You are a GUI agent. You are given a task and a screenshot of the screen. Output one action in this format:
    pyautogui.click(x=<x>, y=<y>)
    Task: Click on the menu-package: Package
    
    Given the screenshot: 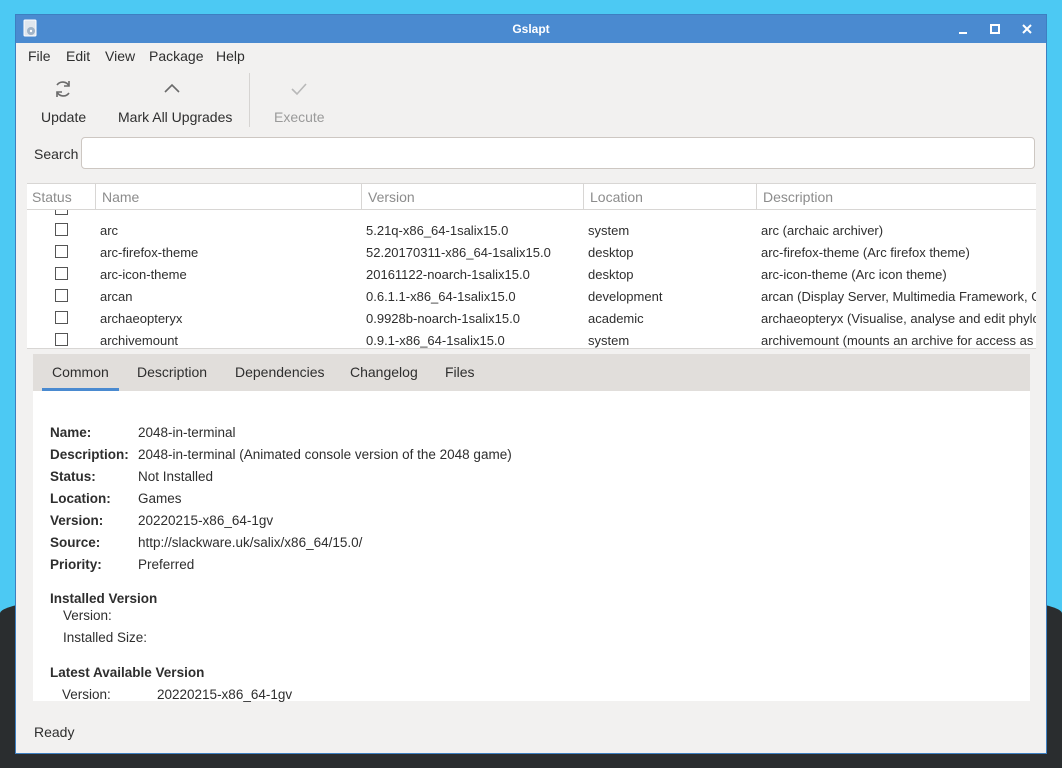 What is the action you would take?
    pyautogui.click(x=176, y=56)
    